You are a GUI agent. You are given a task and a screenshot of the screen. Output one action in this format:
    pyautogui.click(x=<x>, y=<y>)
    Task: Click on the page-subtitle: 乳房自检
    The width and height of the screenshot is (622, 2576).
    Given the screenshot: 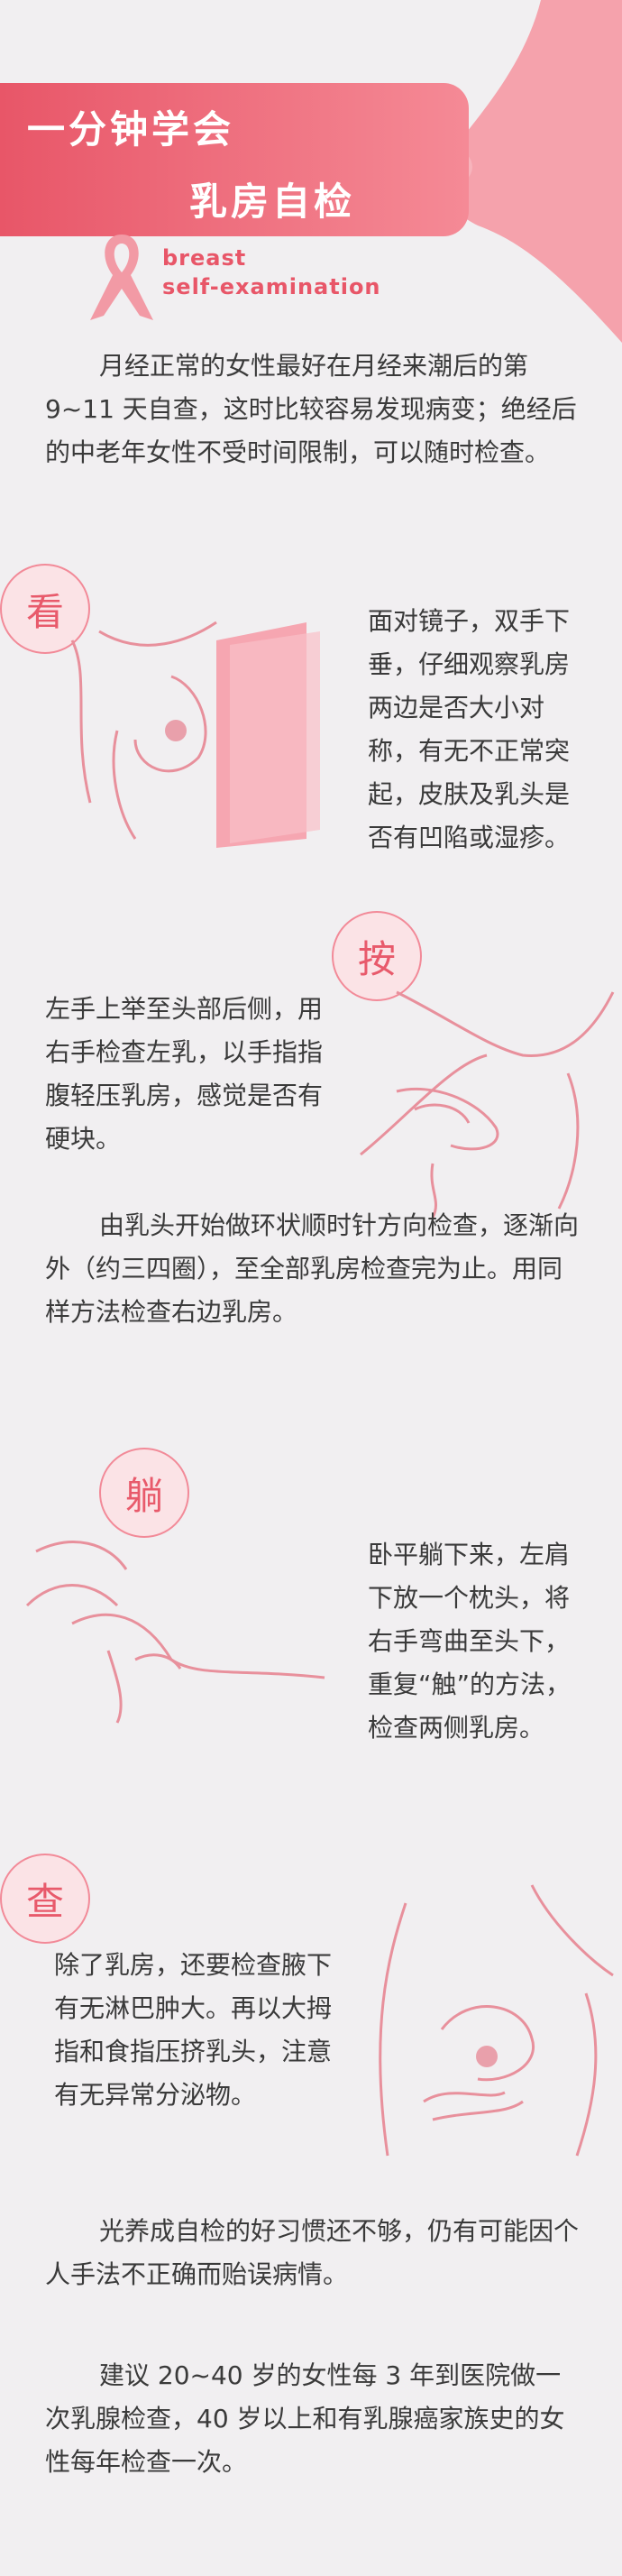 What is the action you would take?
    pyautogui.click(x=273, y=202)
    